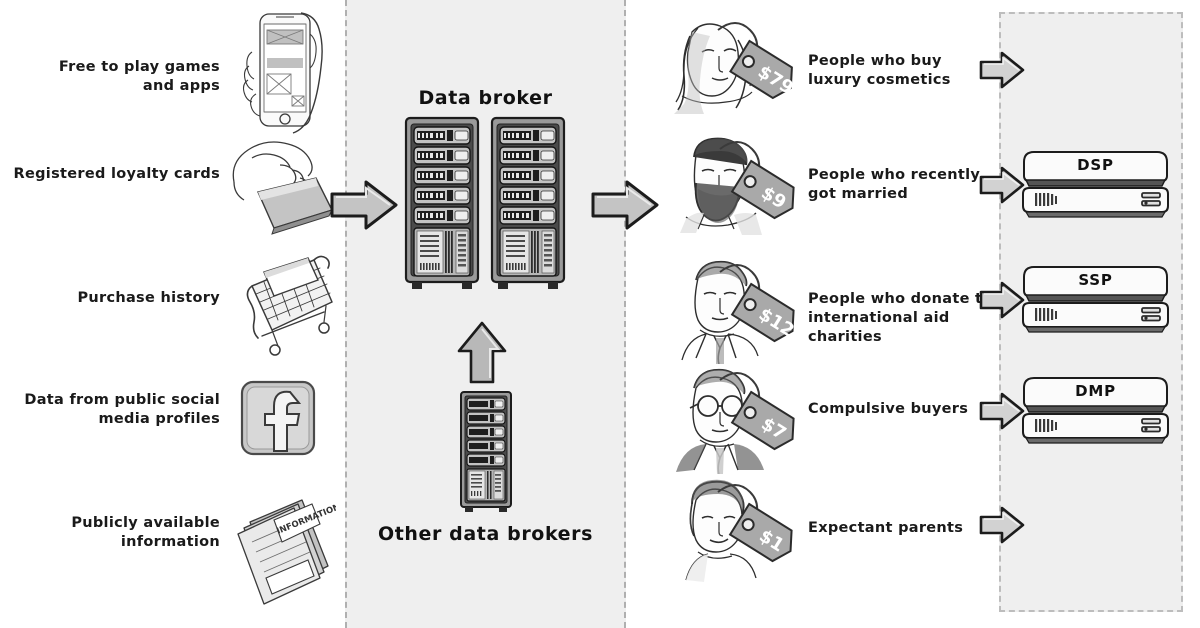  I want to click on data-broker-title: Data broker, so click(485, 98).